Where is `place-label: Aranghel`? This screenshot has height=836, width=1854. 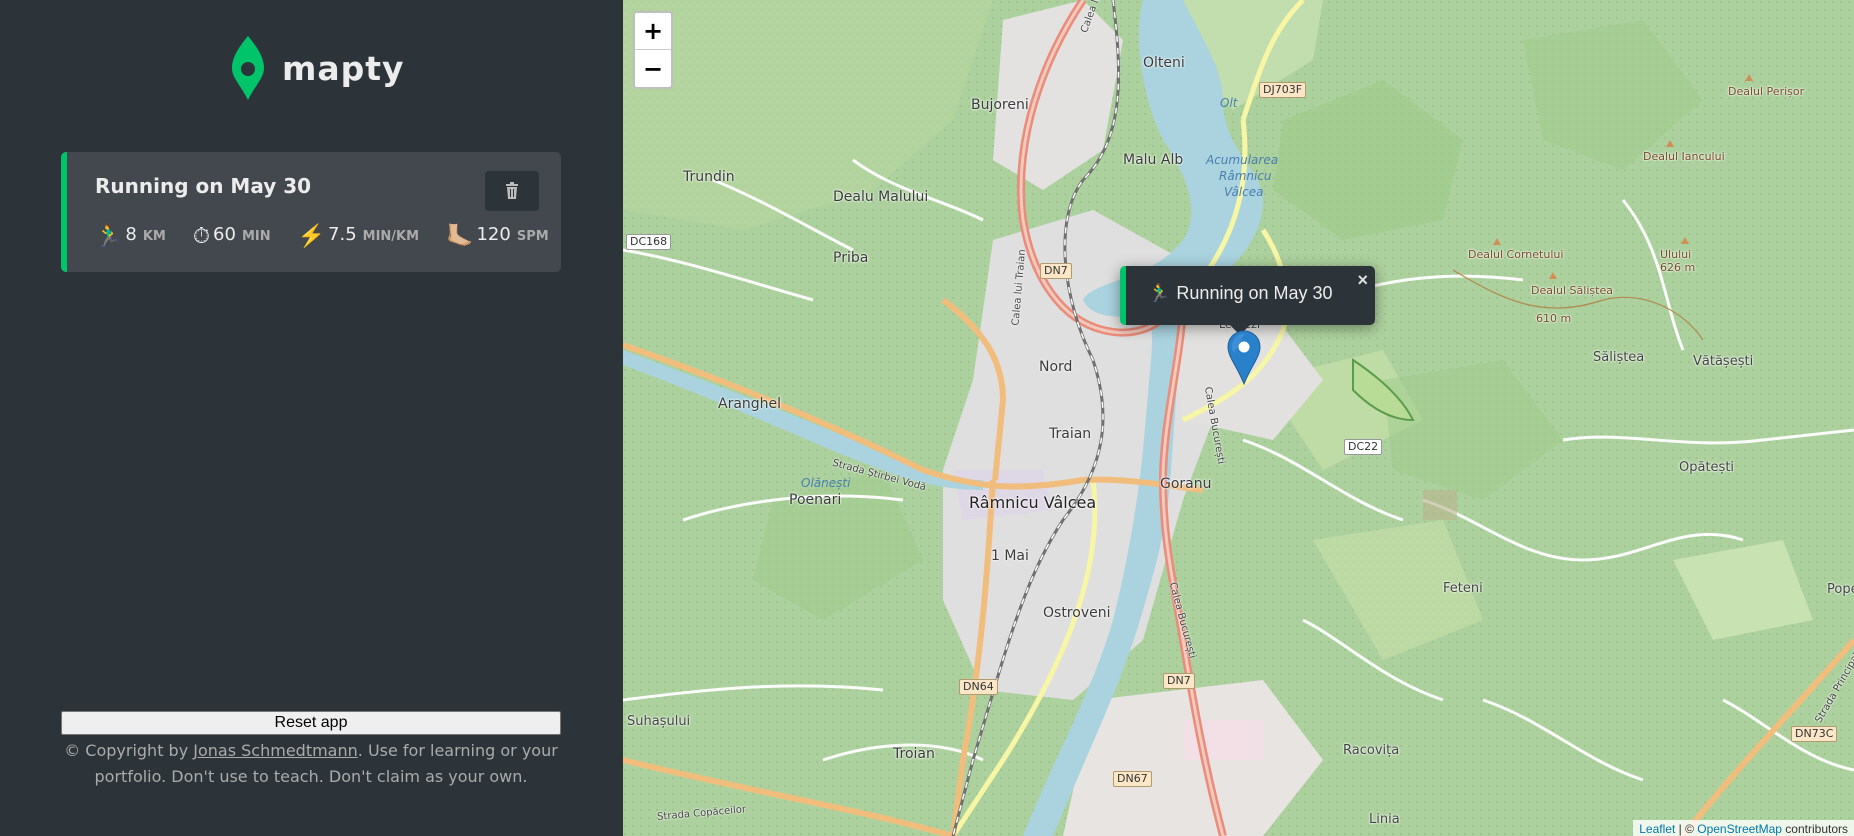 place-label: Aranghel is located at coordinates (750, 404).